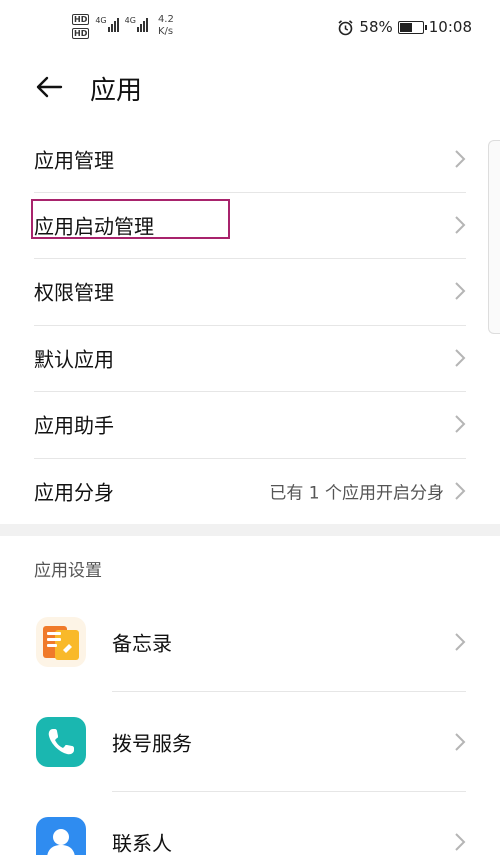 The height and width of the screenshot is (855, 500). I want to click on app-item-contacts: 联系人, so click(250, 823).